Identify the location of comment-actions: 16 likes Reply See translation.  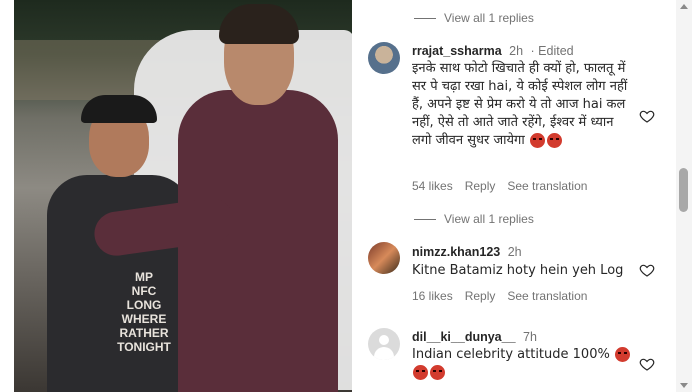
(499, 296).